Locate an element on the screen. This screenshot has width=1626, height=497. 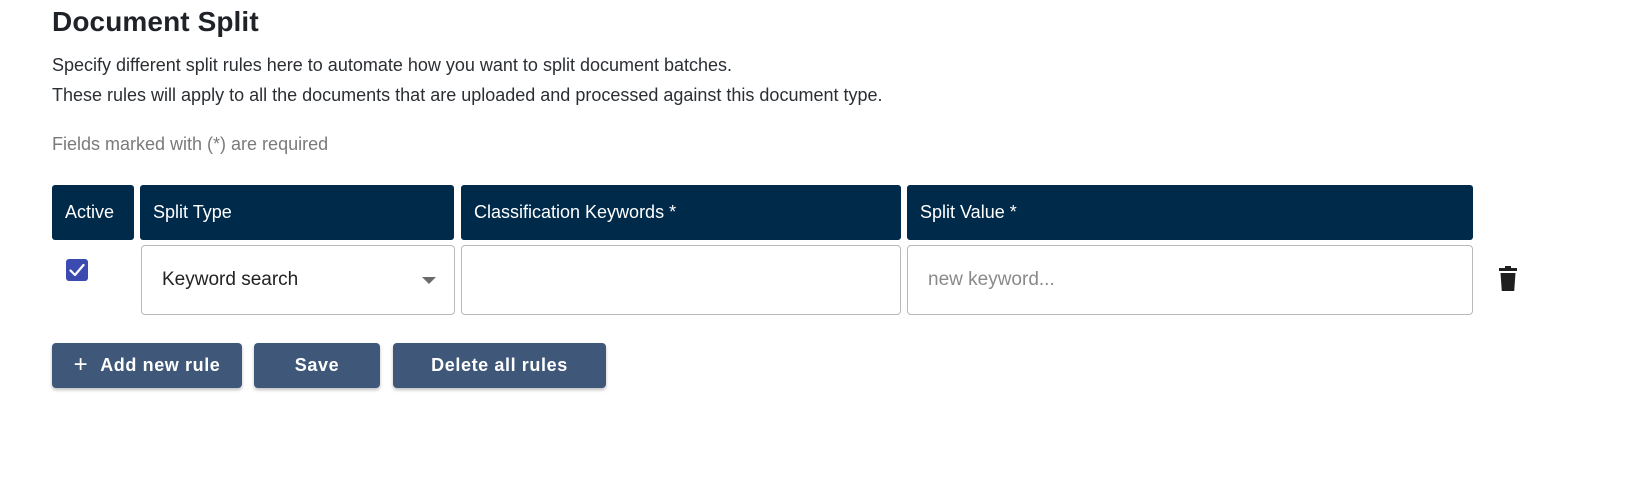
column-header-active: Active is located at coordinates (93, 212).